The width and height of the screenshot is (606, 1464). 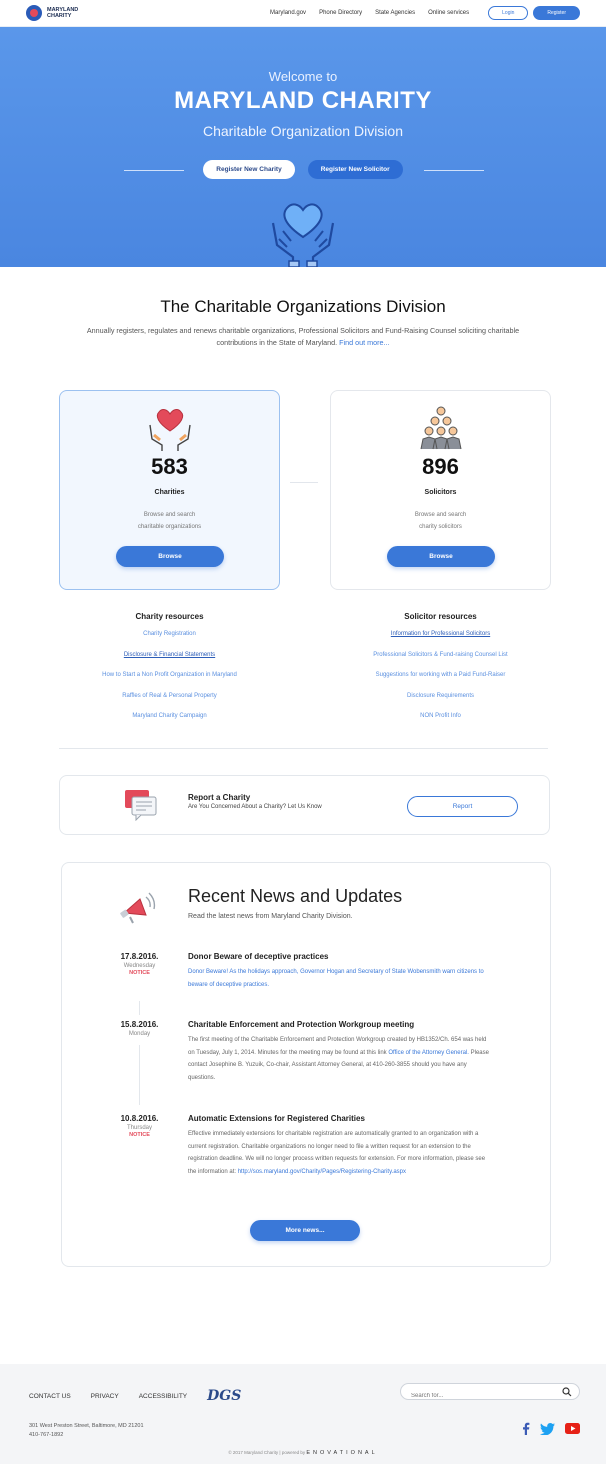 What do you see at coordinates (139, 1118) in the screenshot?
I see `news-date-value: 10.8.2016.` at bounding box center [139, 1118].